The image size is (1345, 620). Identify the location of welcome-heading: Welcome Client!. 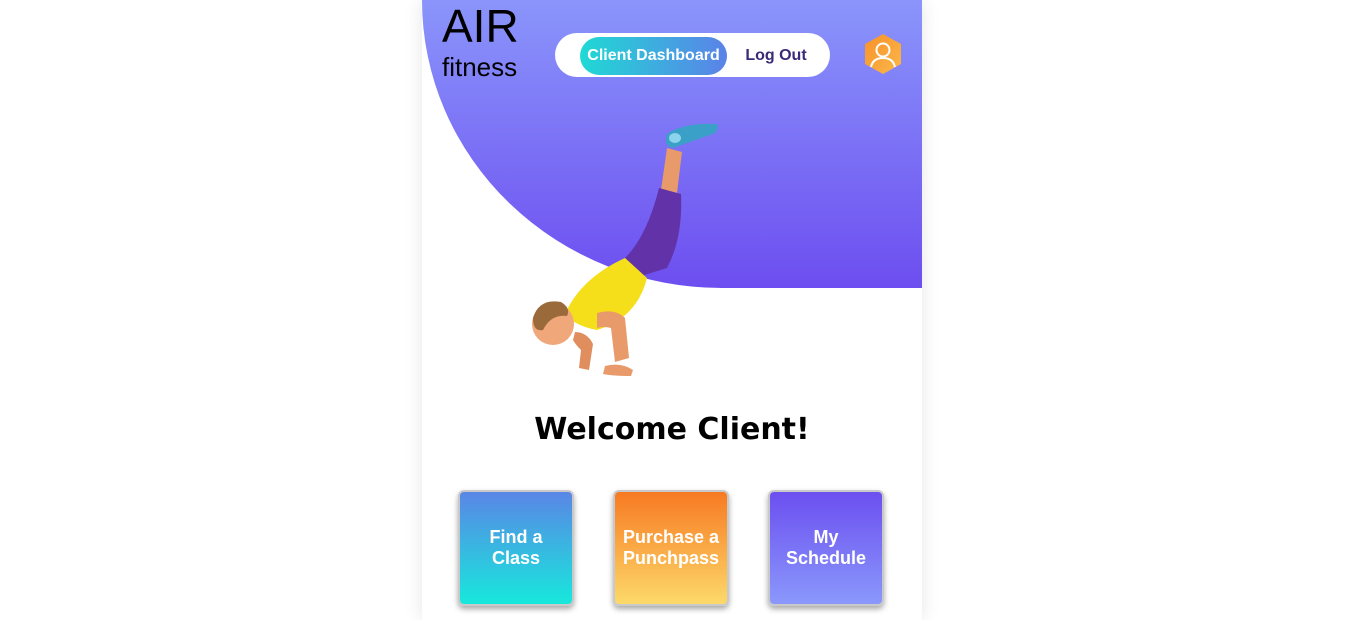
(672, 429).